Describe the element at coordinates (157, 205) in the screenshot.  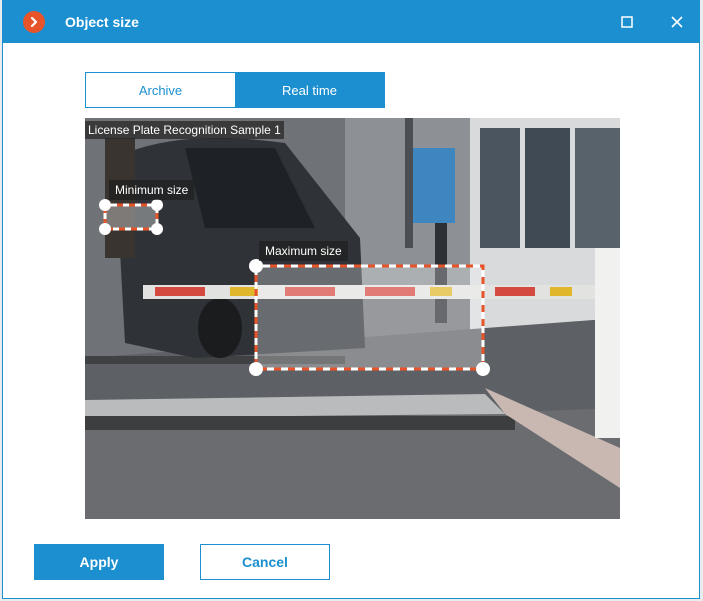
I see `min-size-handle-tr` at that location.